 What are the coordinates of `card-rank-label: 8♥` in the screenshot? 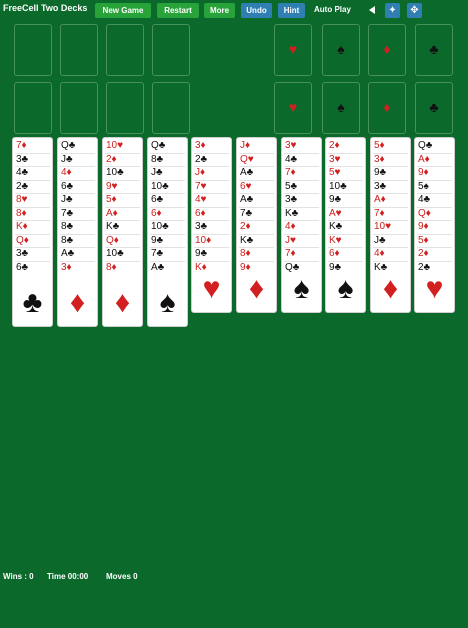 It's located at (22, 200).